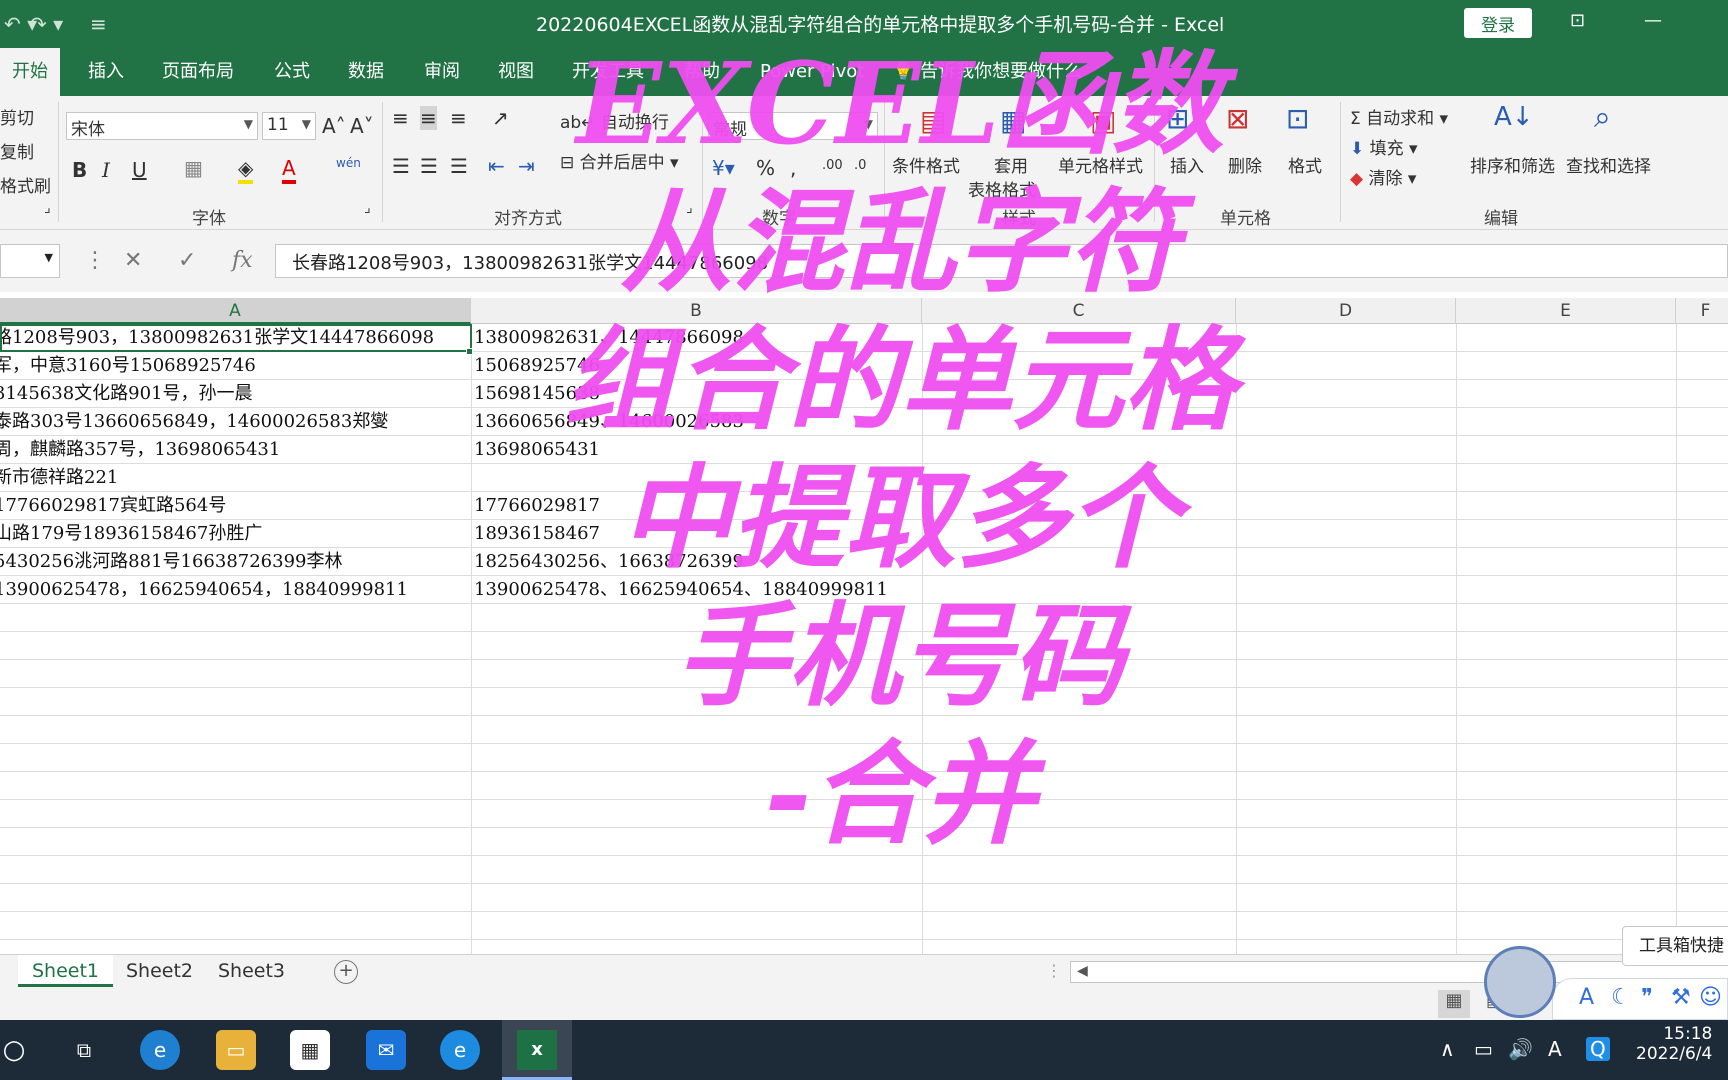 The image size is (1728, 1080). I want to click on assistant-robot-avatar, so click(1520, 982).